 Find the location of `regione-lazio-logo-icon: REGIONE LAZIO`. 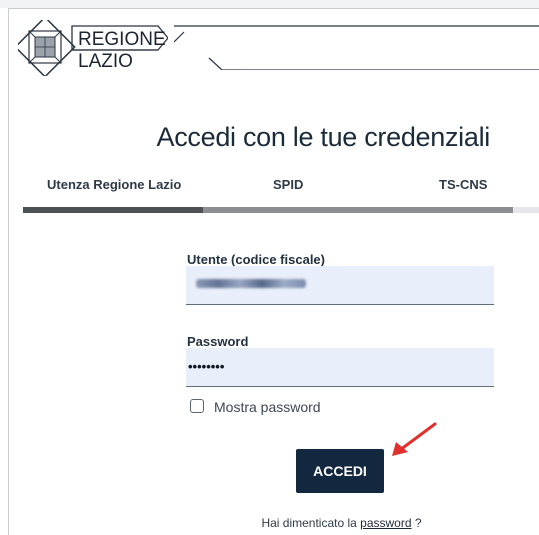

regione-lazio-logo-icon: REGIONE LAZIO is located at coordinates (93, 48).